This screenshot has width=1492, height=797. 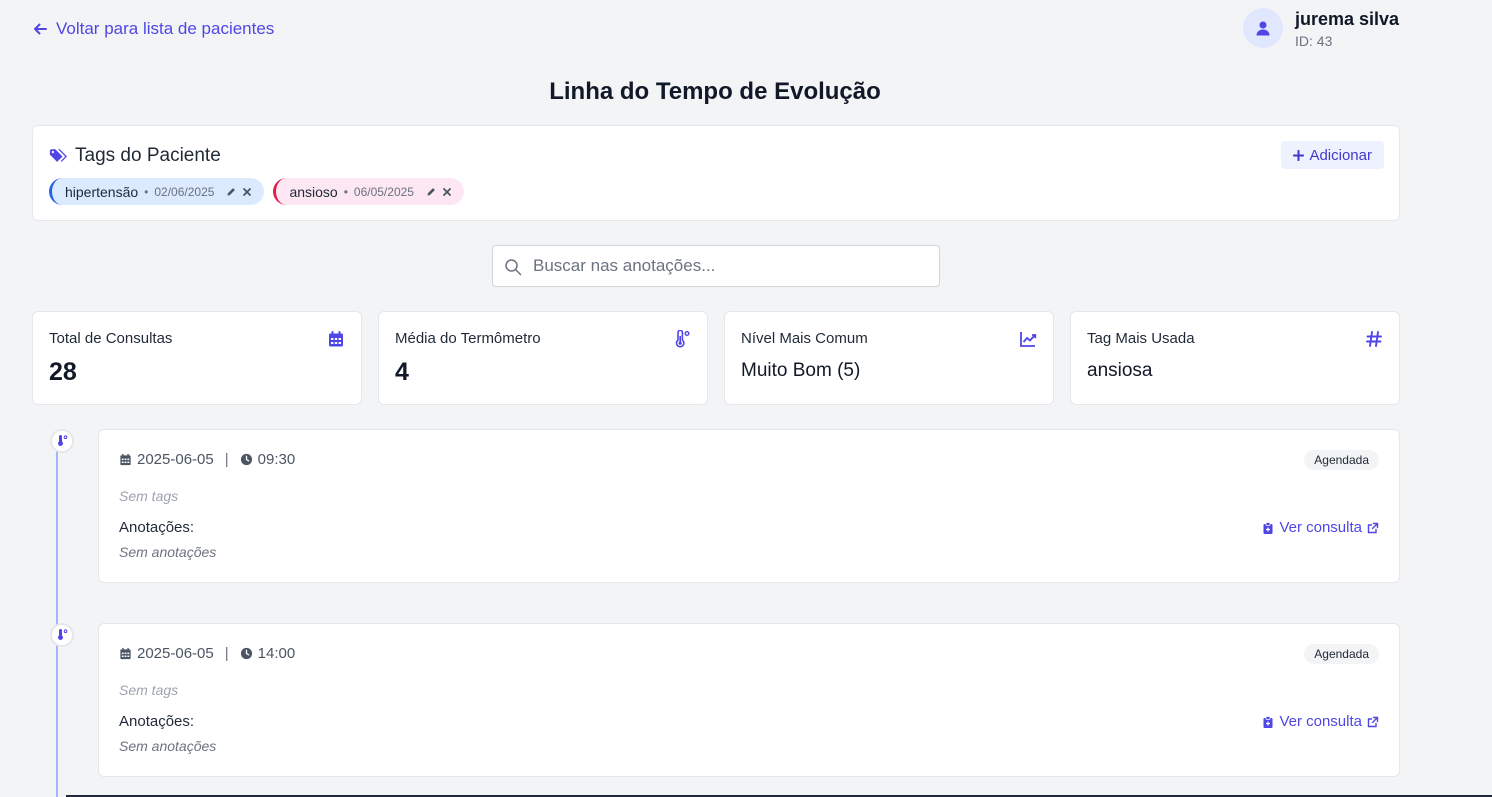 What do you see at coordinates (1340, 155) in the screenshot?
I see `add-tag-label: Adicionar` at bounding box center [1340, 155].